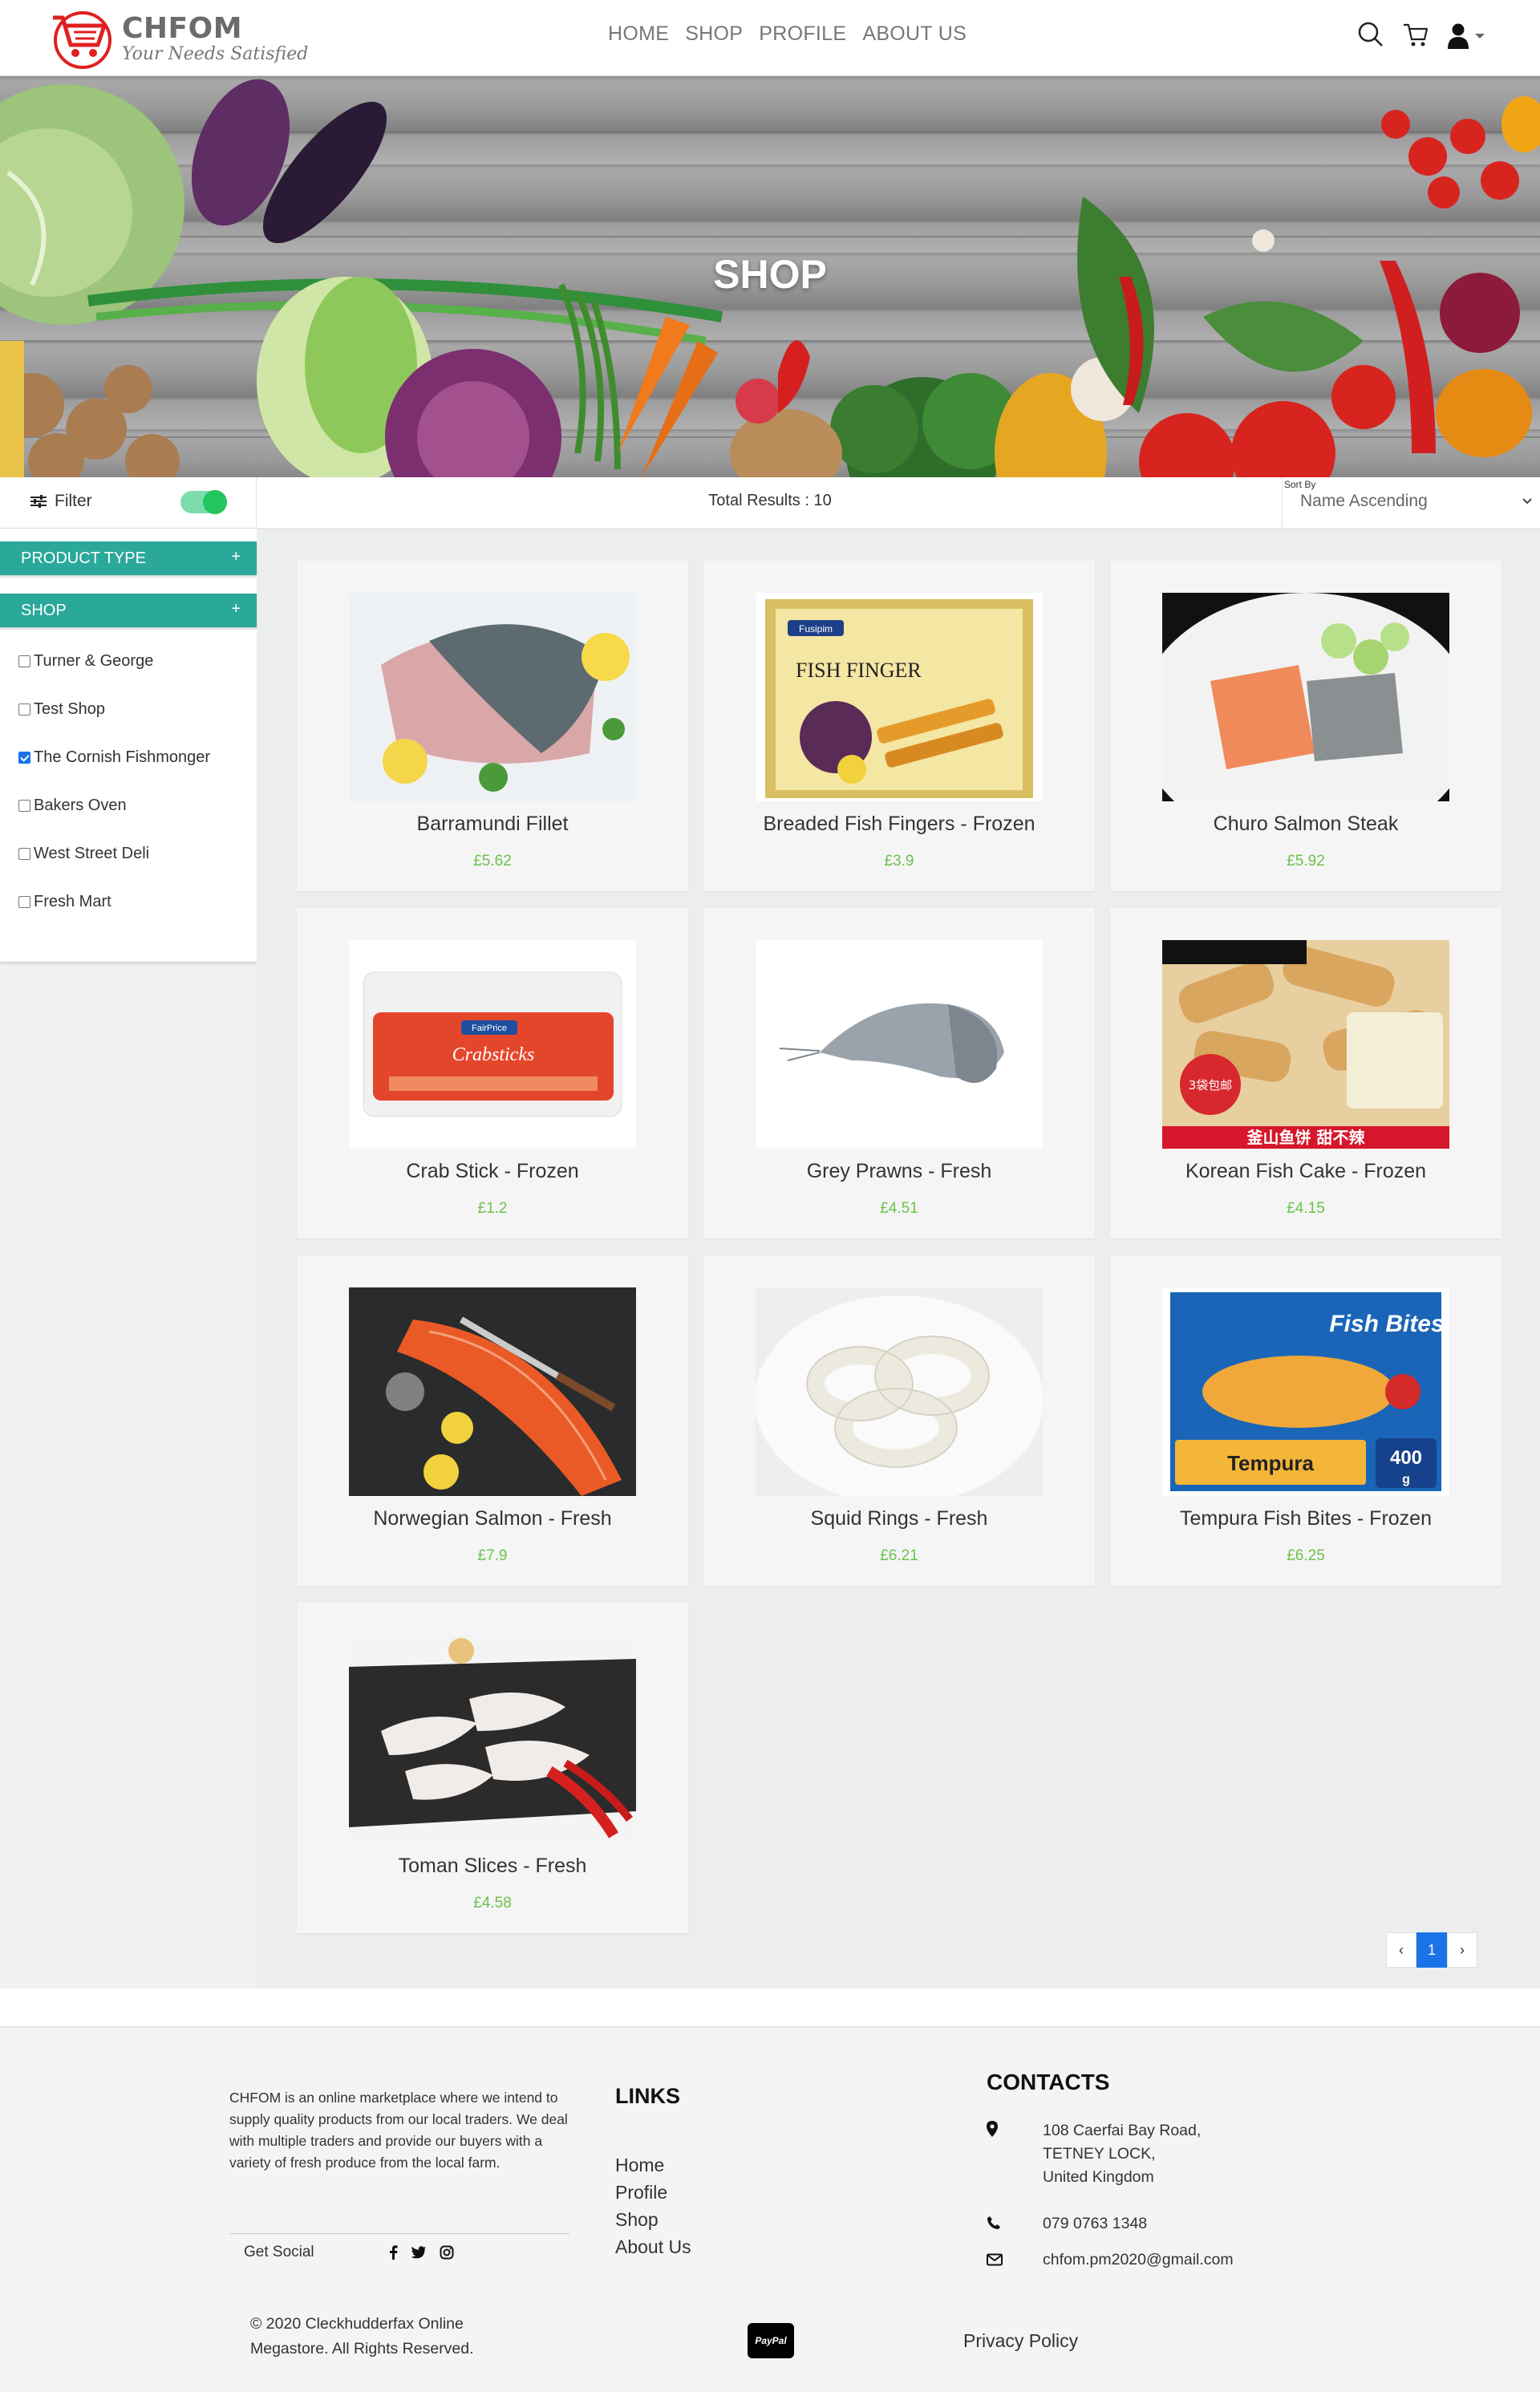 Image resolution: width=1540 pixels, height=2392 pixels. Describe the element at coordinates (94, 661) in the screenshot. I see `shop-label: Turner & George` at that location.